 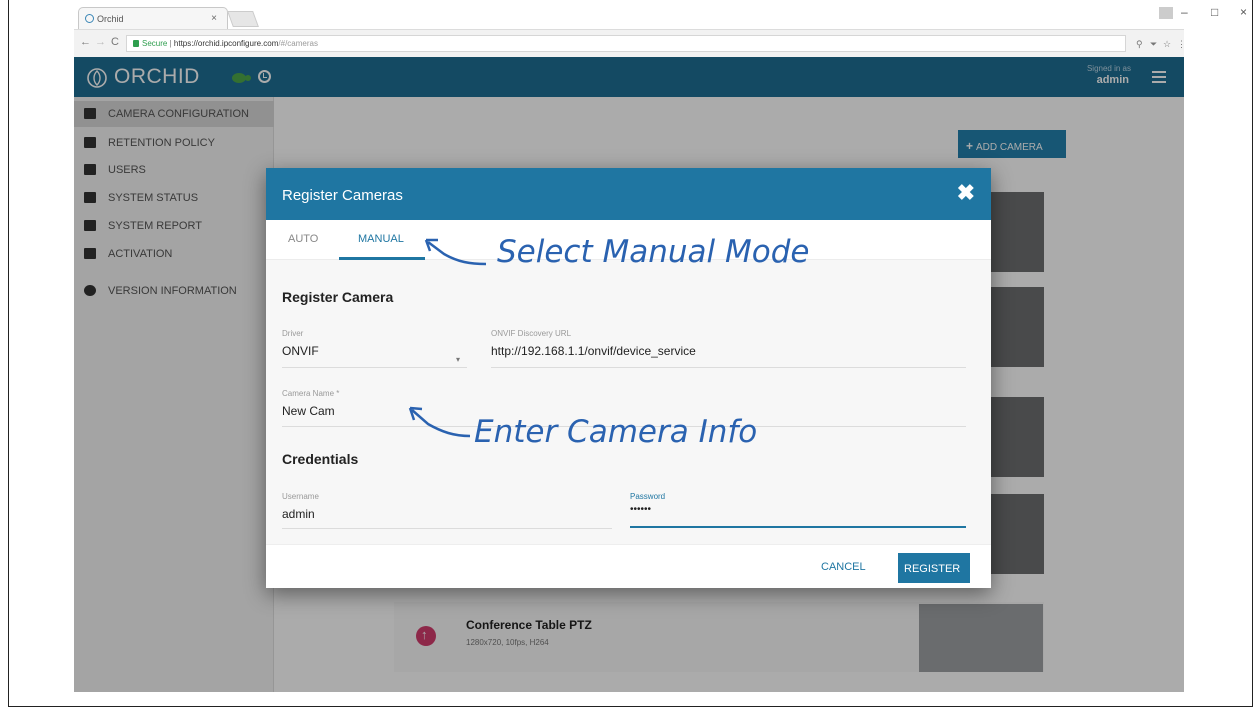 I want to click on filter-icon: ⏷, so click(x=1153, y=44).